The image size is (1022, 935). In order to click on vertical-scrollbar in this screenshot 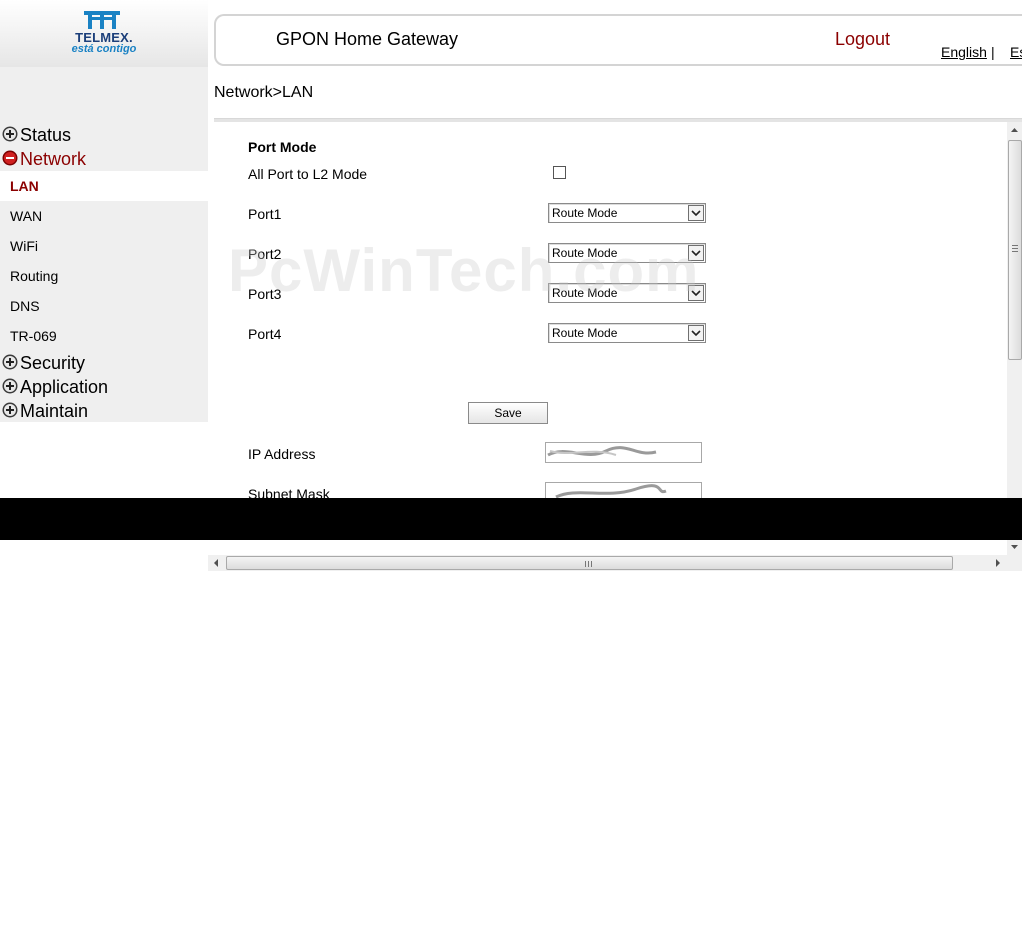, I will do `click(1014, 338)`.